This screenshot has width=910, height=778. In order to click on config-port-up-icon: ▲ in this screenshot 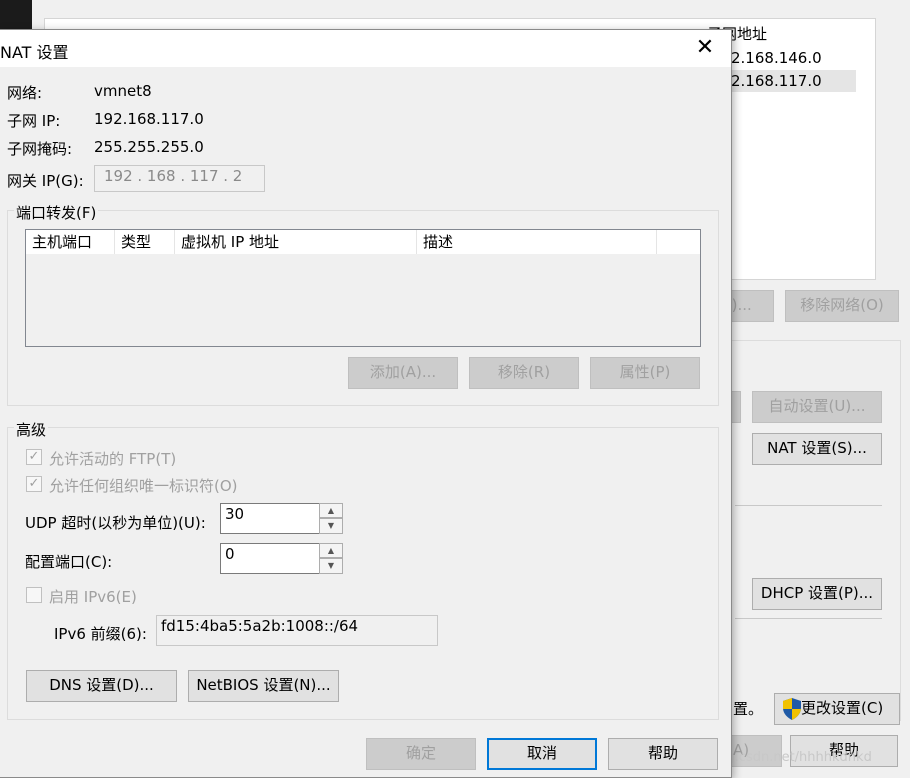, I will do `click(331, 550)`.